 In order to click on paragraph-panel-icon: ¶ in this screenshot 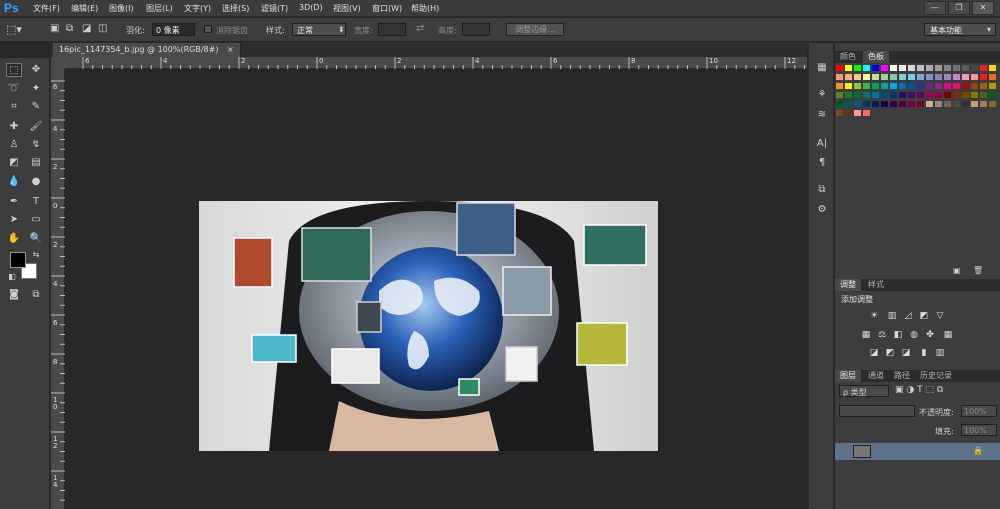, I will do `click(822, 163)`.